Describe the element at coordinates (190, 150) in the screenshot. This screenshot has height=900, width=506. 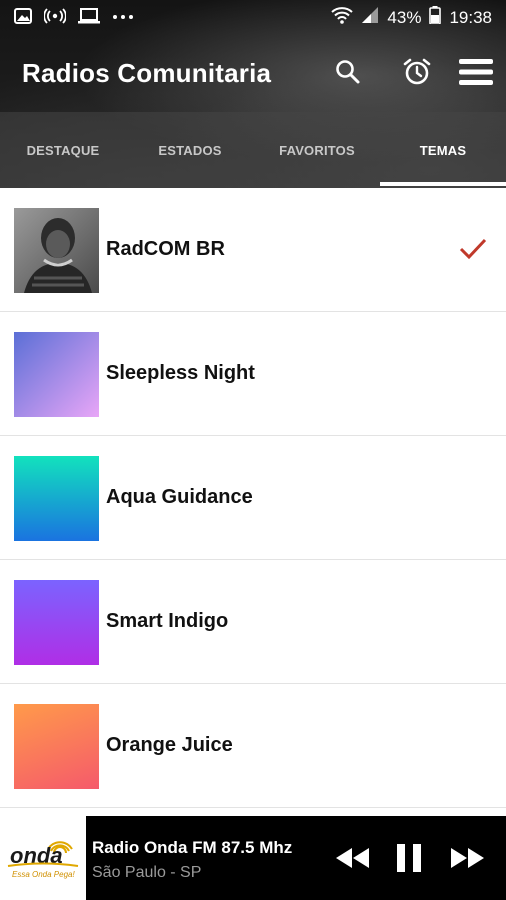
I see `tab-estados: ESTADOS` at that location.